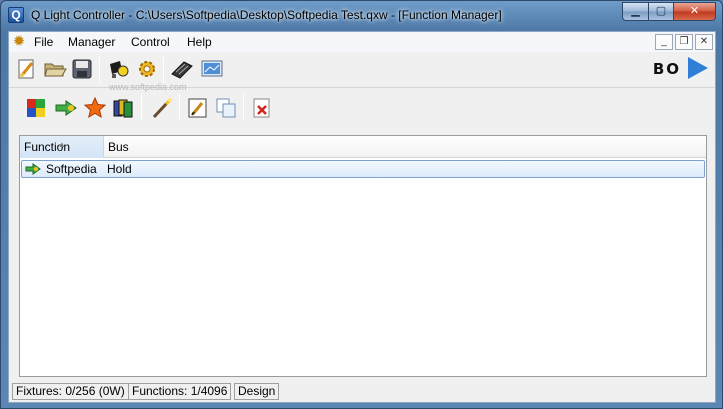  I want to click on function-wizard-button, so click(162, 108).